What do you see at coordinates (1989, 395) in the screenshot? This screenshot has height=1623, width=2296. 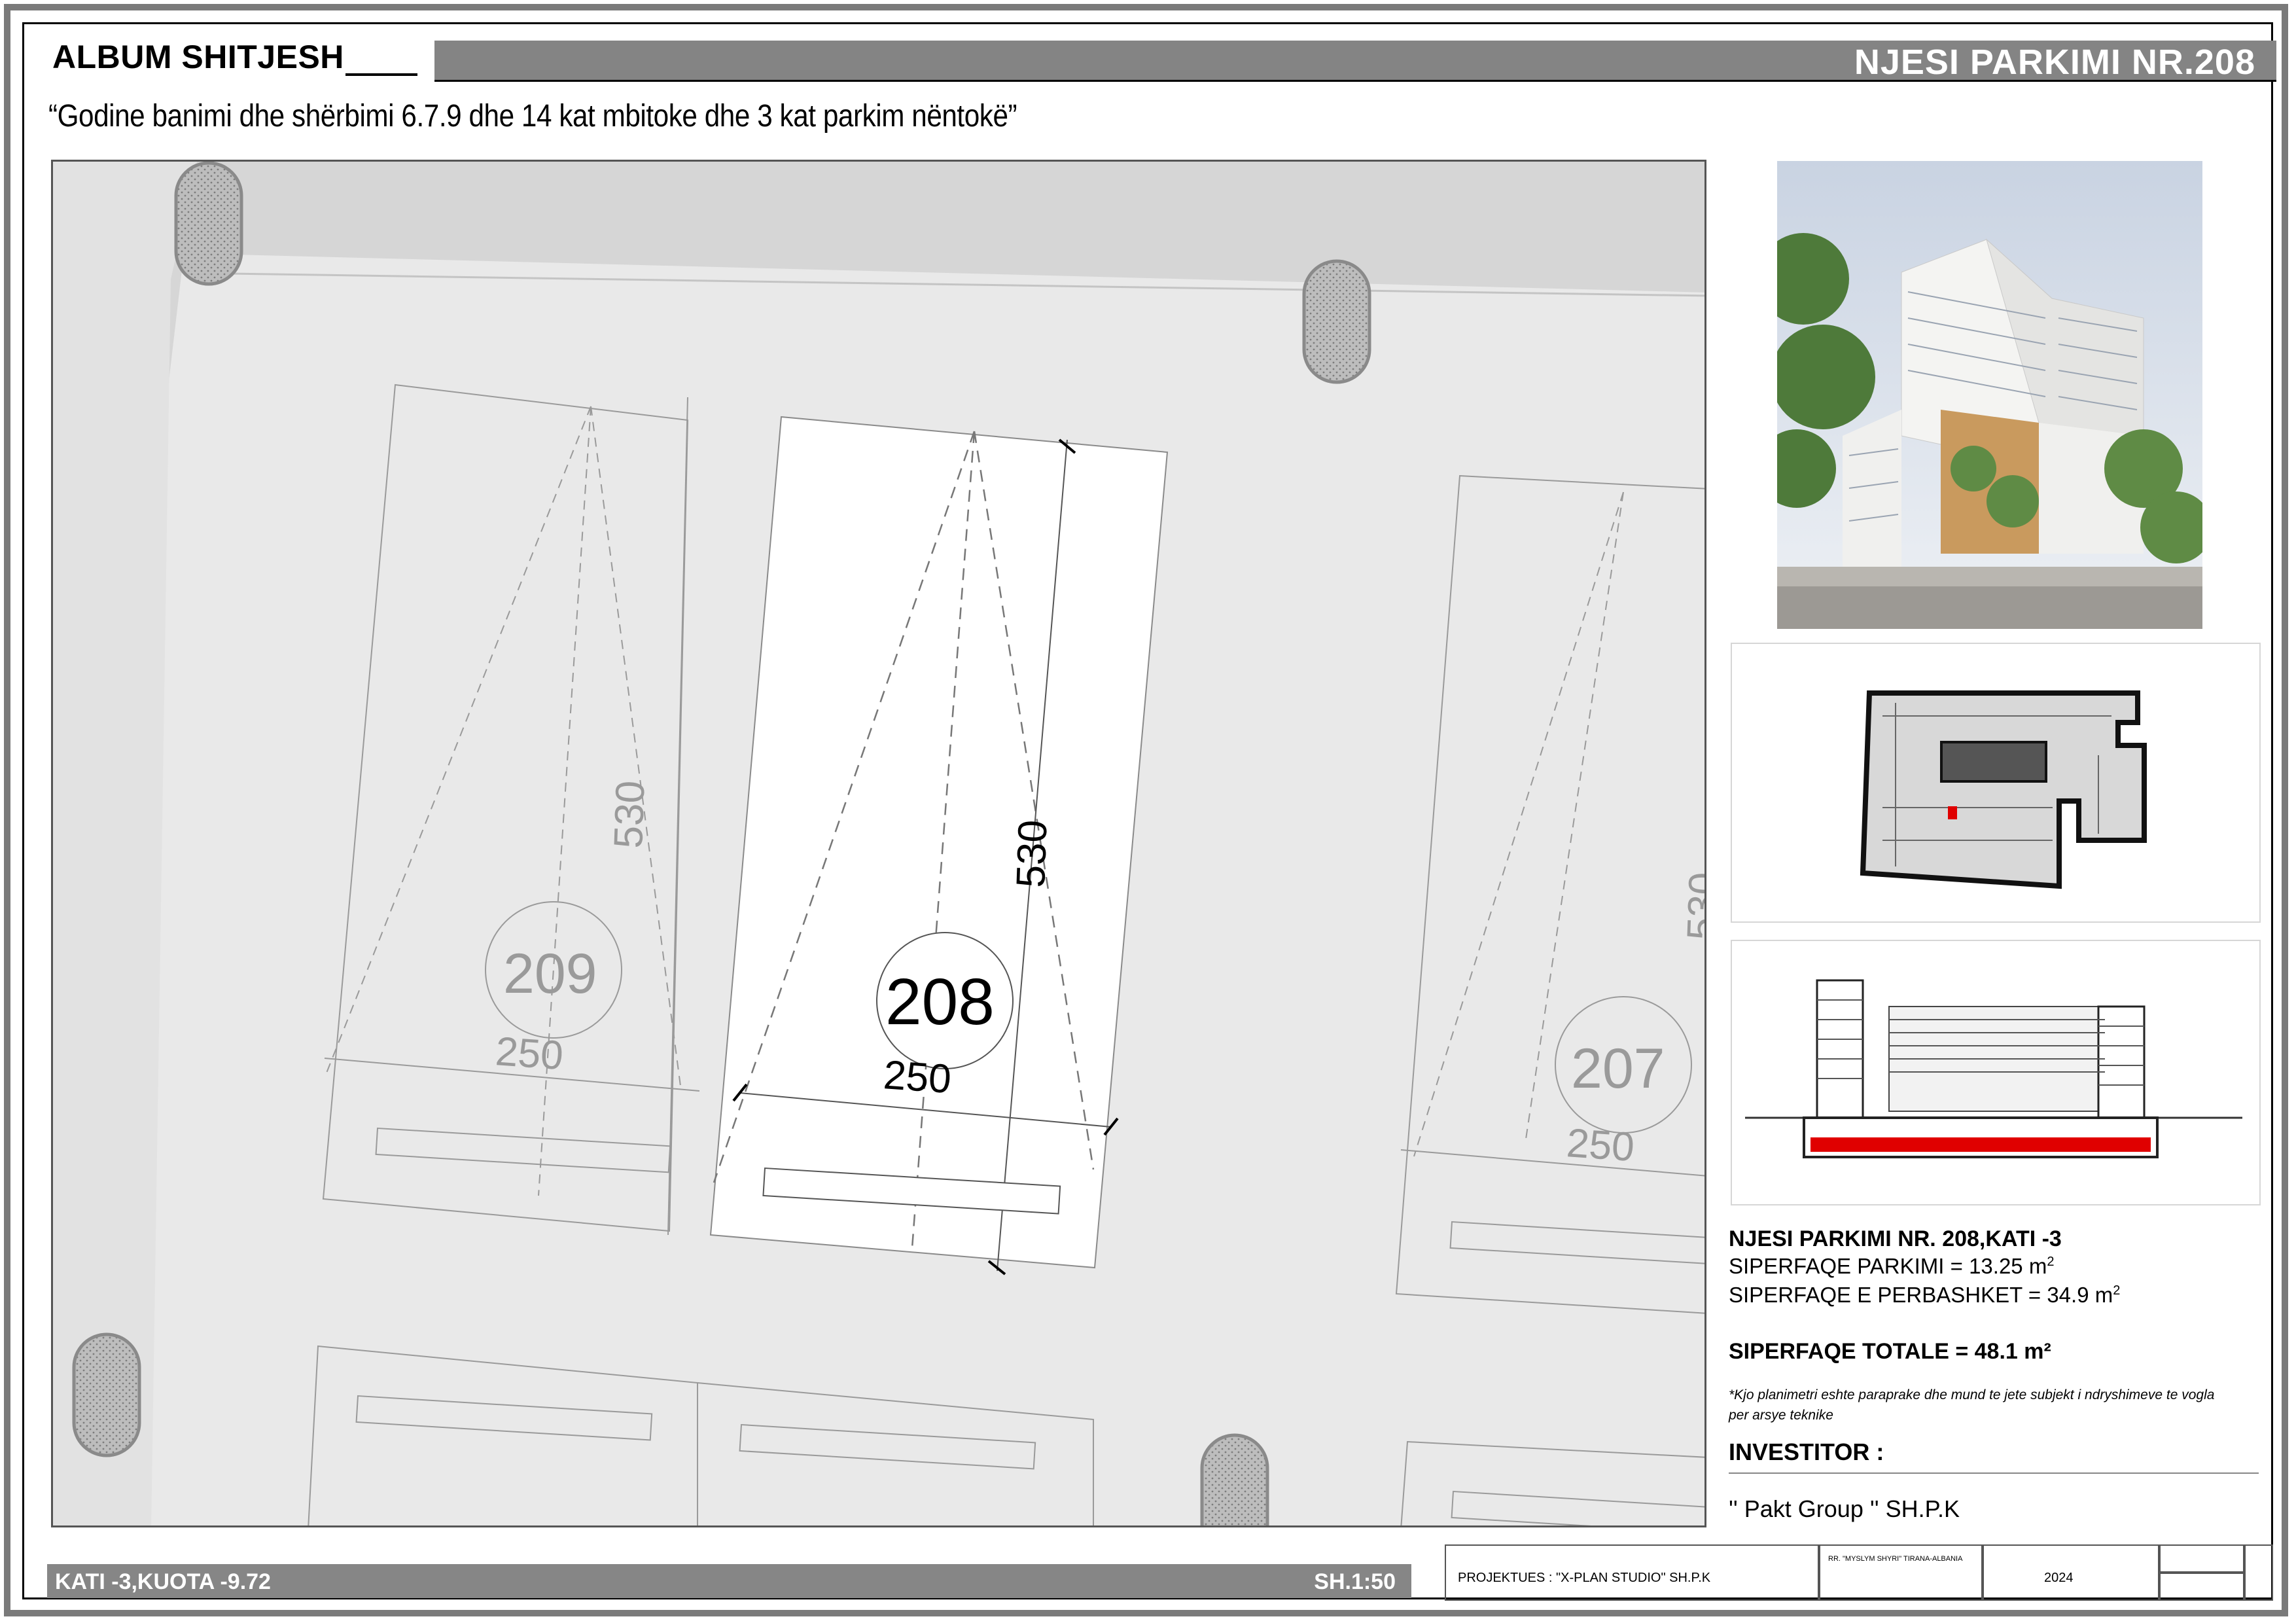 I see `building-render` at bounding box center [1989, 395].